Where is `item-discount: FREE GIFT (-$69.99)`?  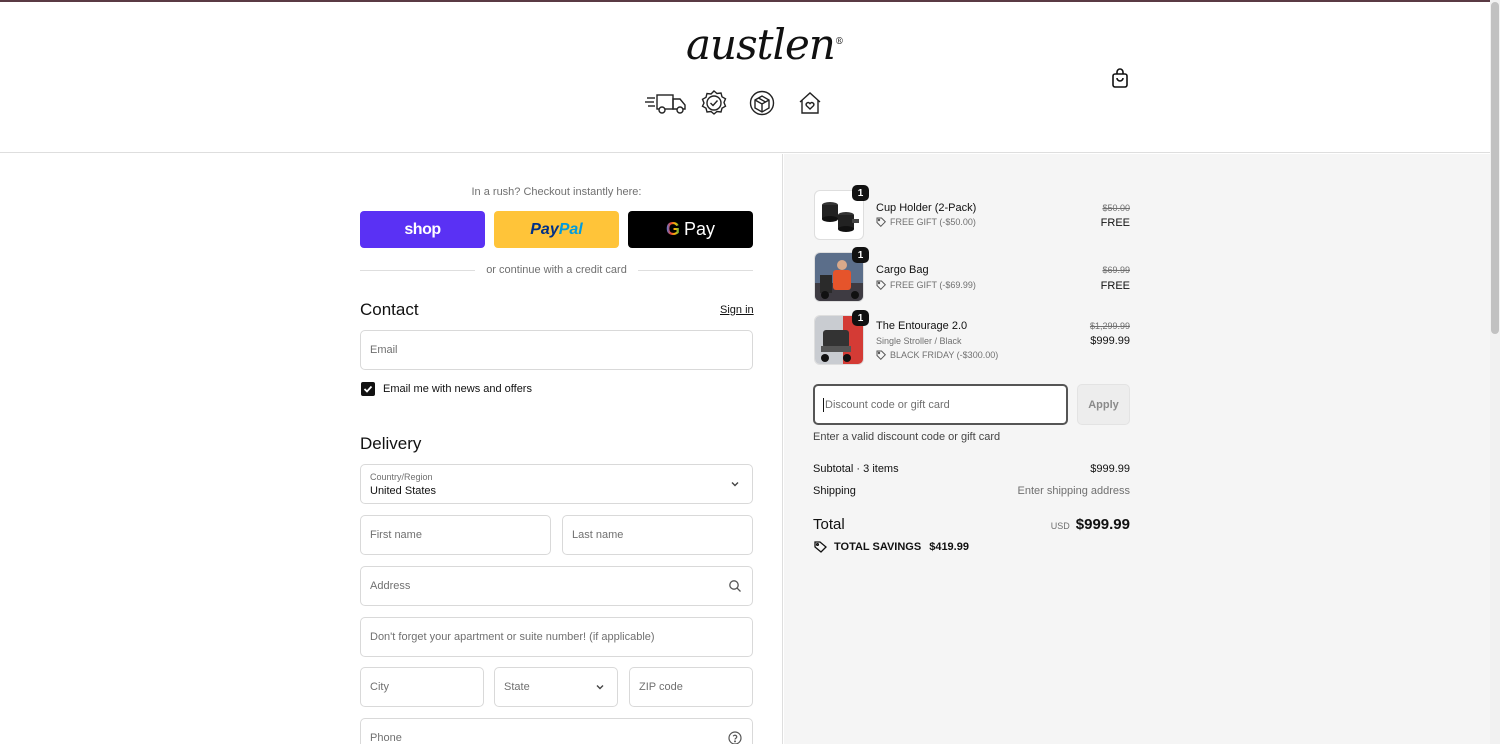
item-discount: FREE GIFT (-$69.99) is located at coordinates (926, 285).